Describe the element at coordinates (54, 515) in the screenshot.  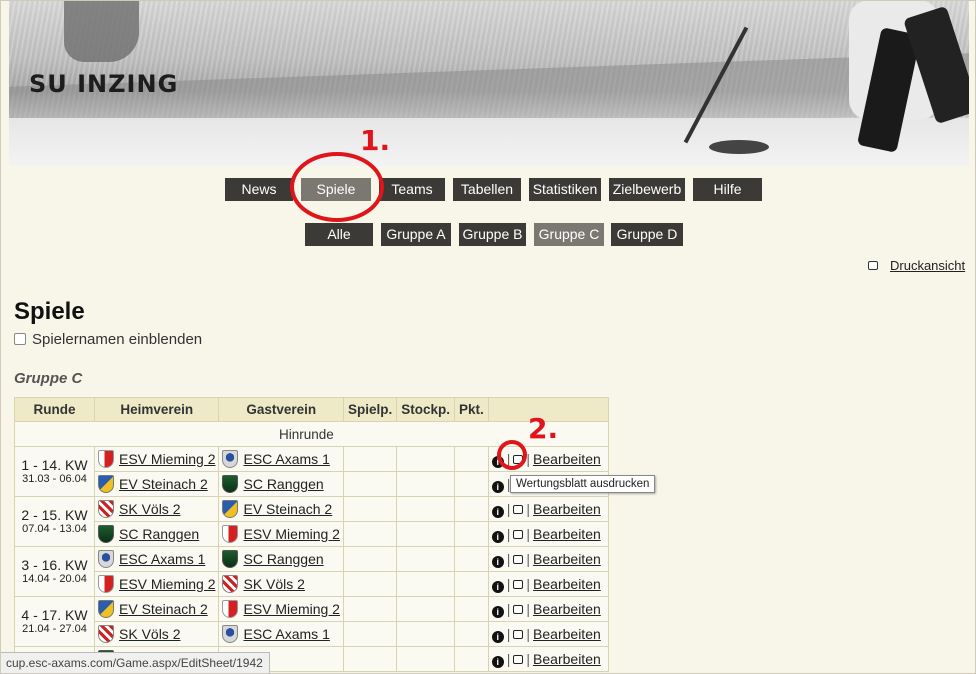
I see `round-label: 2 - 15. KW` at that location.